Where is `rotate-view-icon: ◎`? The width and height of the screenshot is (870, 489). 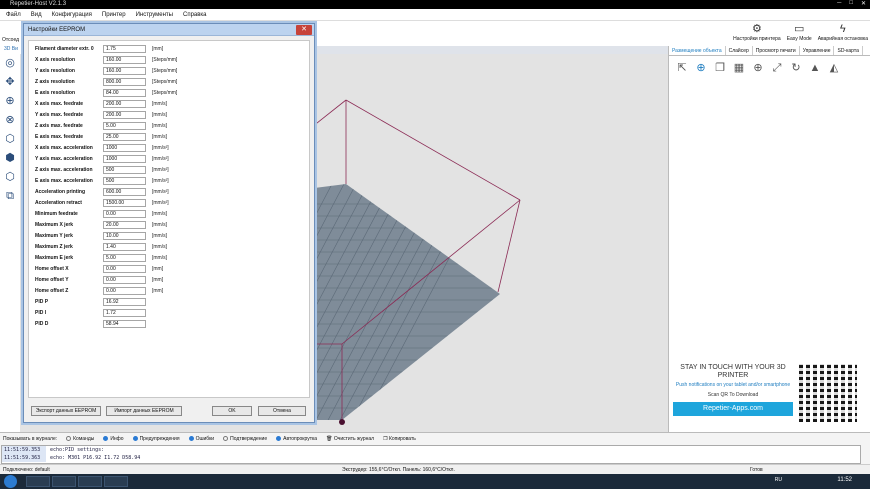
rotate-view-icon: ◎ is located at coordinates (10, 63).